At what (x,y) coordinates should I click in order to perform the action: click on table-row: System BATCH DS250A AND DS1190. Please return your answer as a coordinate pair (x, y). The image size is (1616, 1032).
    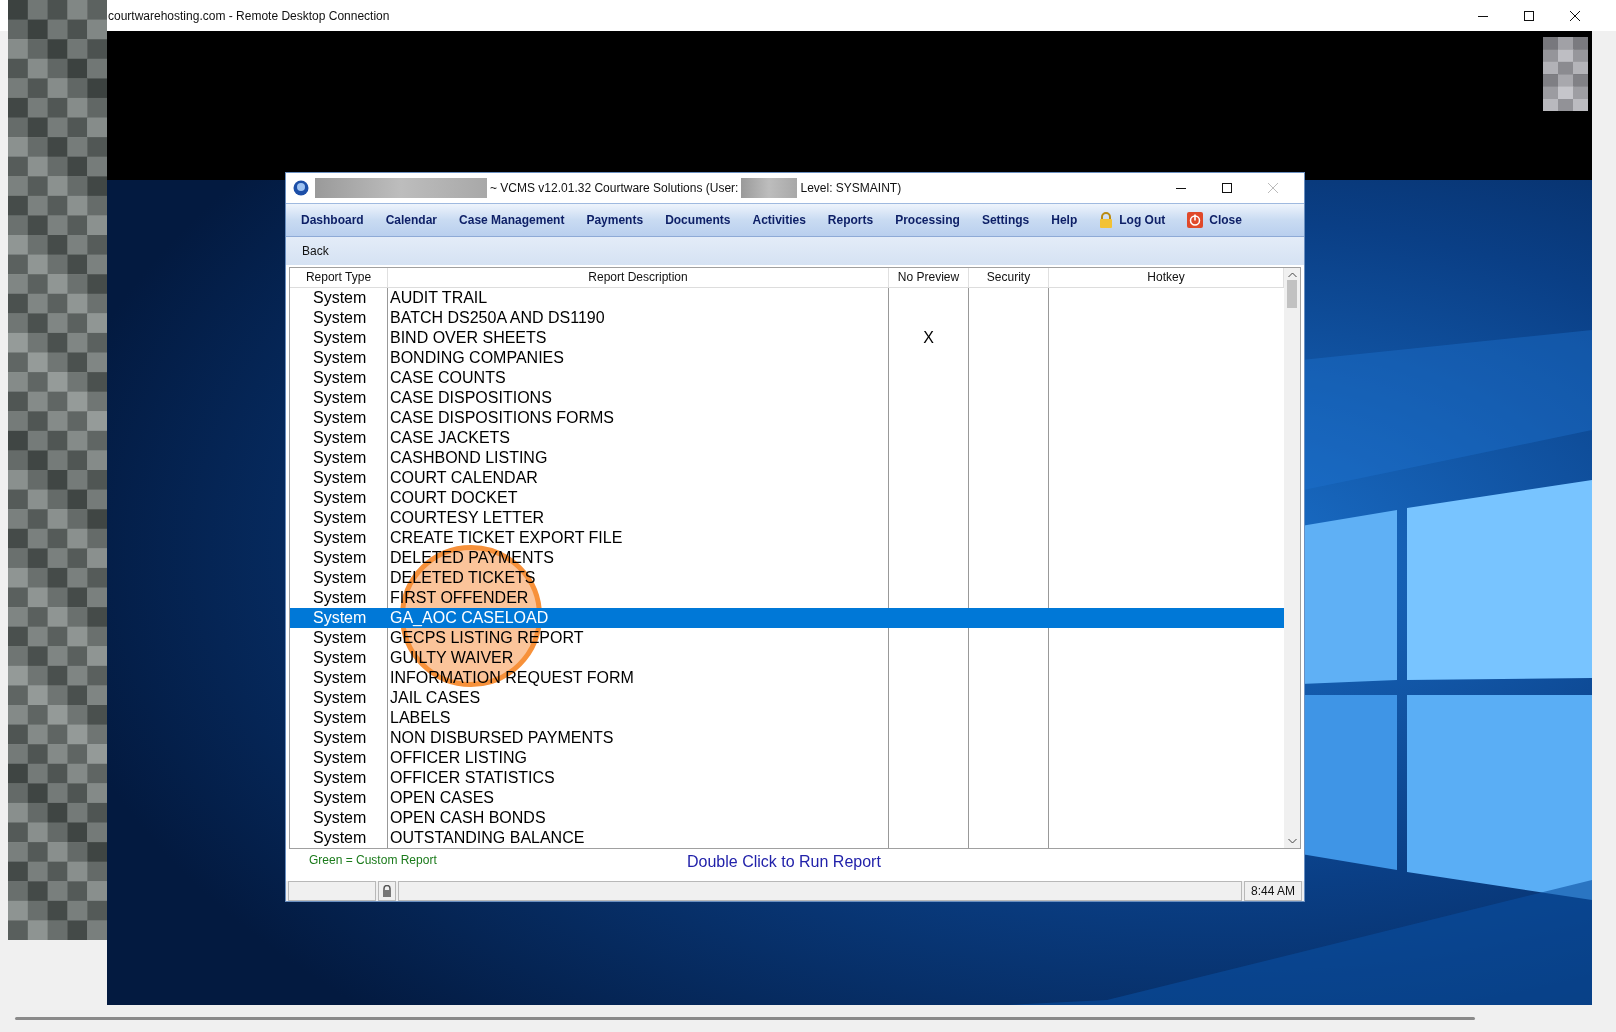
    Looking at the image, I should click on (787, 318).